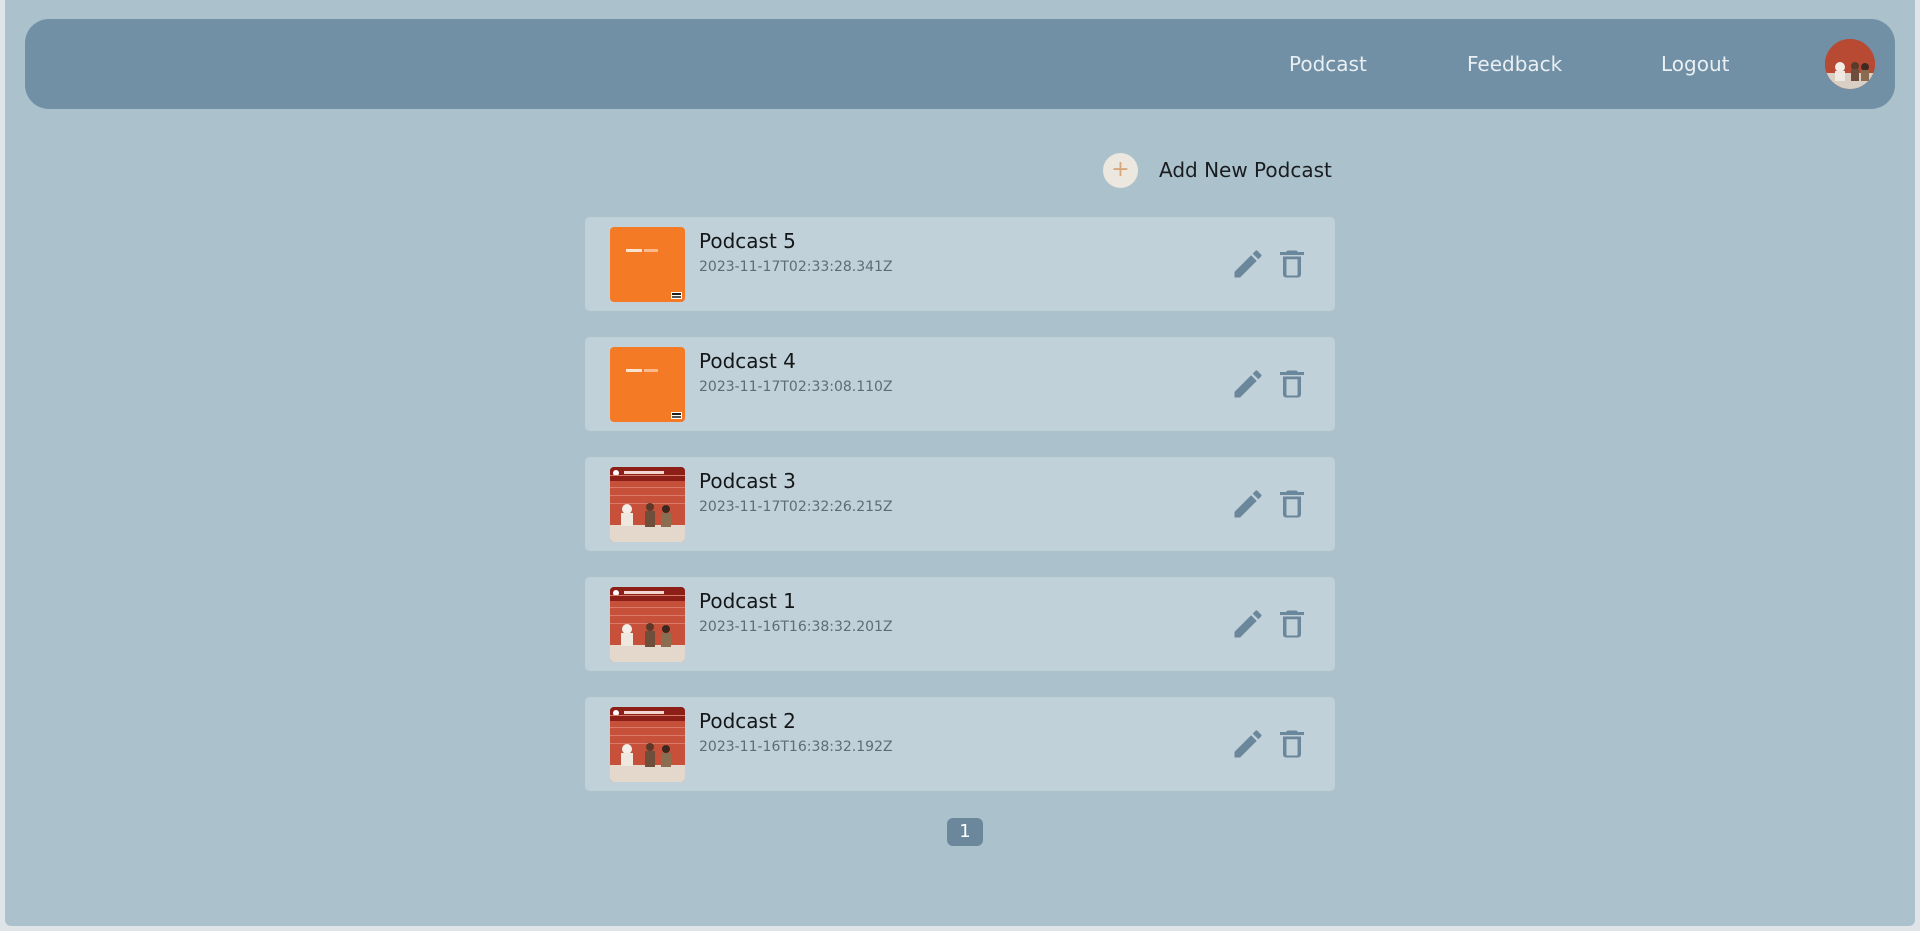 This screenshot has height=931, width=1920. What do you see at coordinates (747, 481) in the screenshot?
I see `podcast-title: Podcast 3` at bounding box center [747, 481].